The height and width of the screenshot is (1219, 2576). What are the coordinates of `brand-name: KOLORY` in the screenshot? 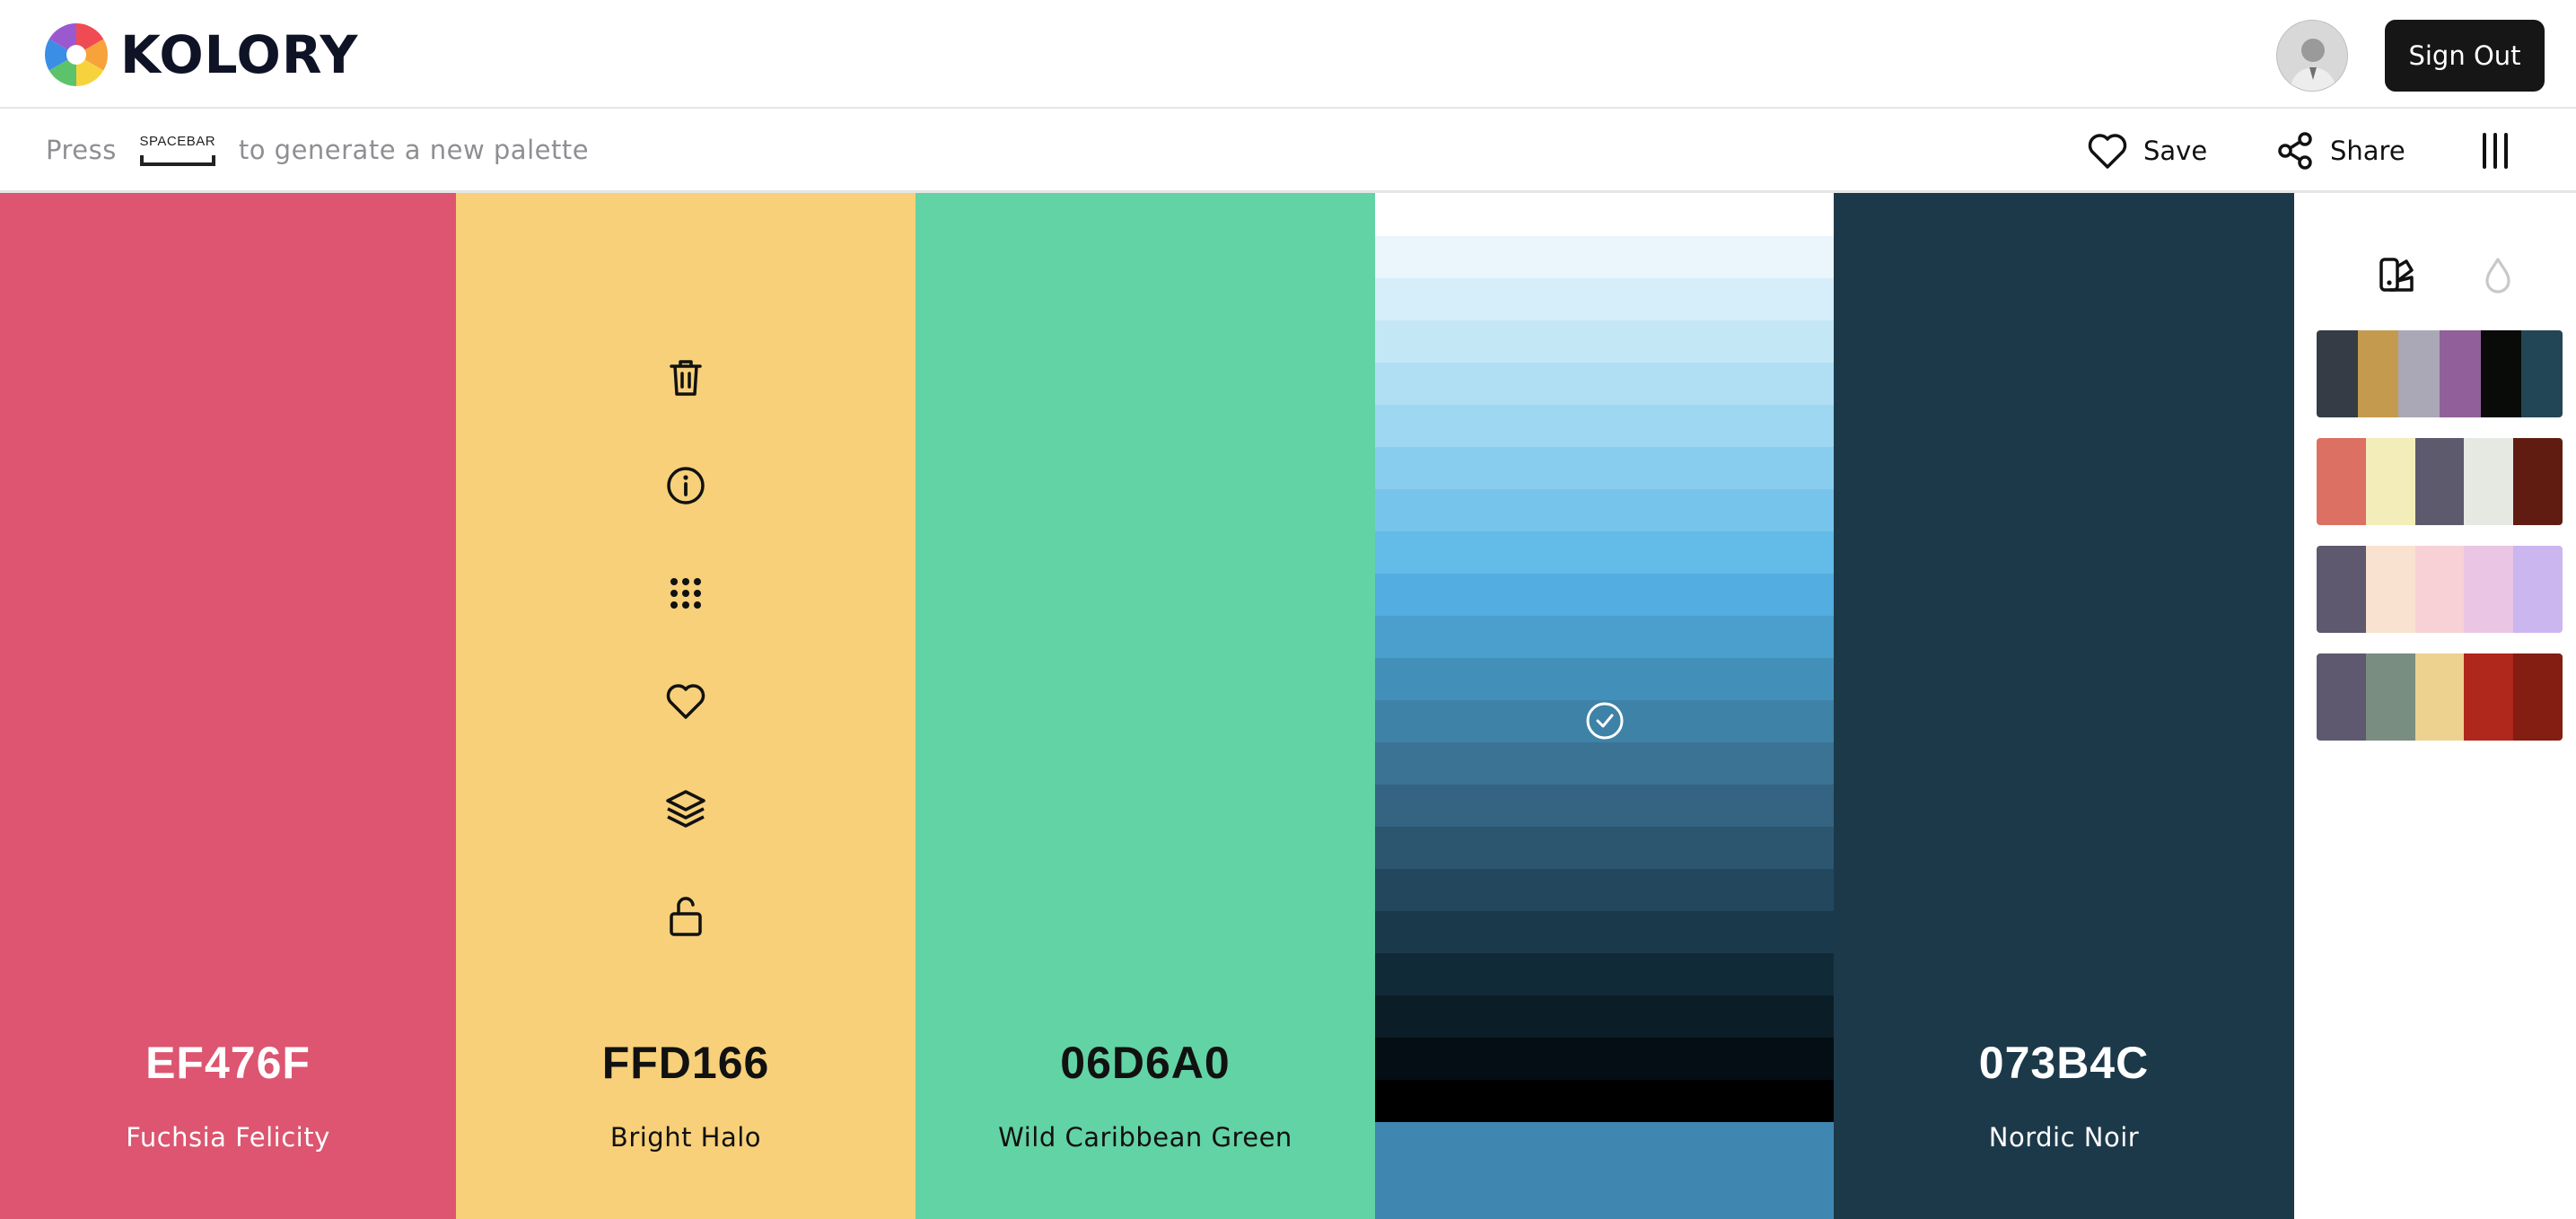 It's located at (239, 55).